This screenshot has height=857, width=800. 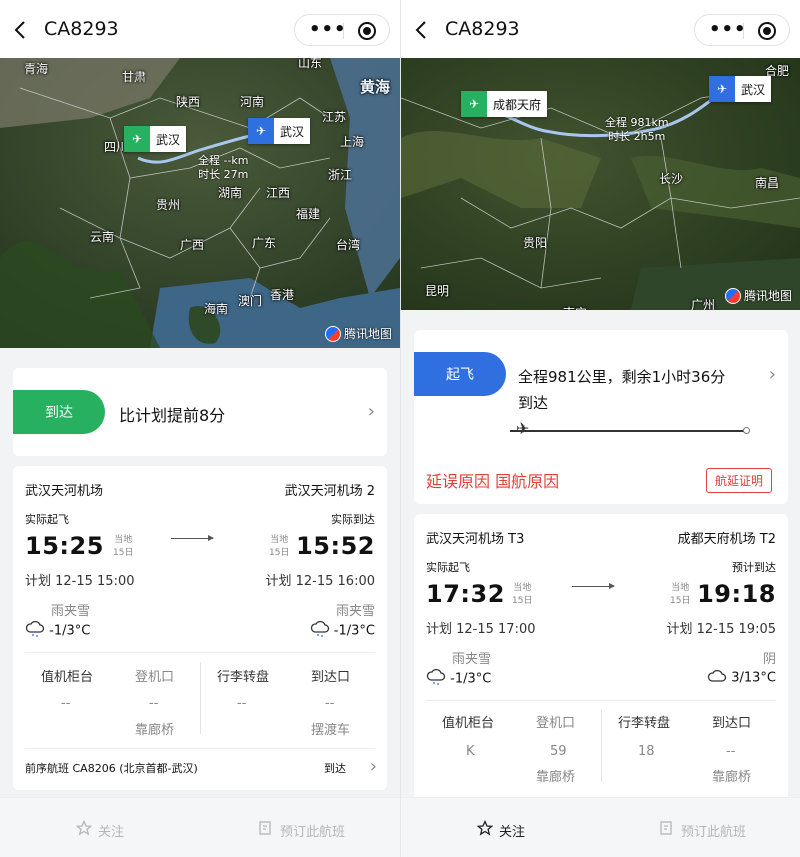 I want to click on dep-airport-name: 武汉天河机场 T3, so click(x=475, y=539).